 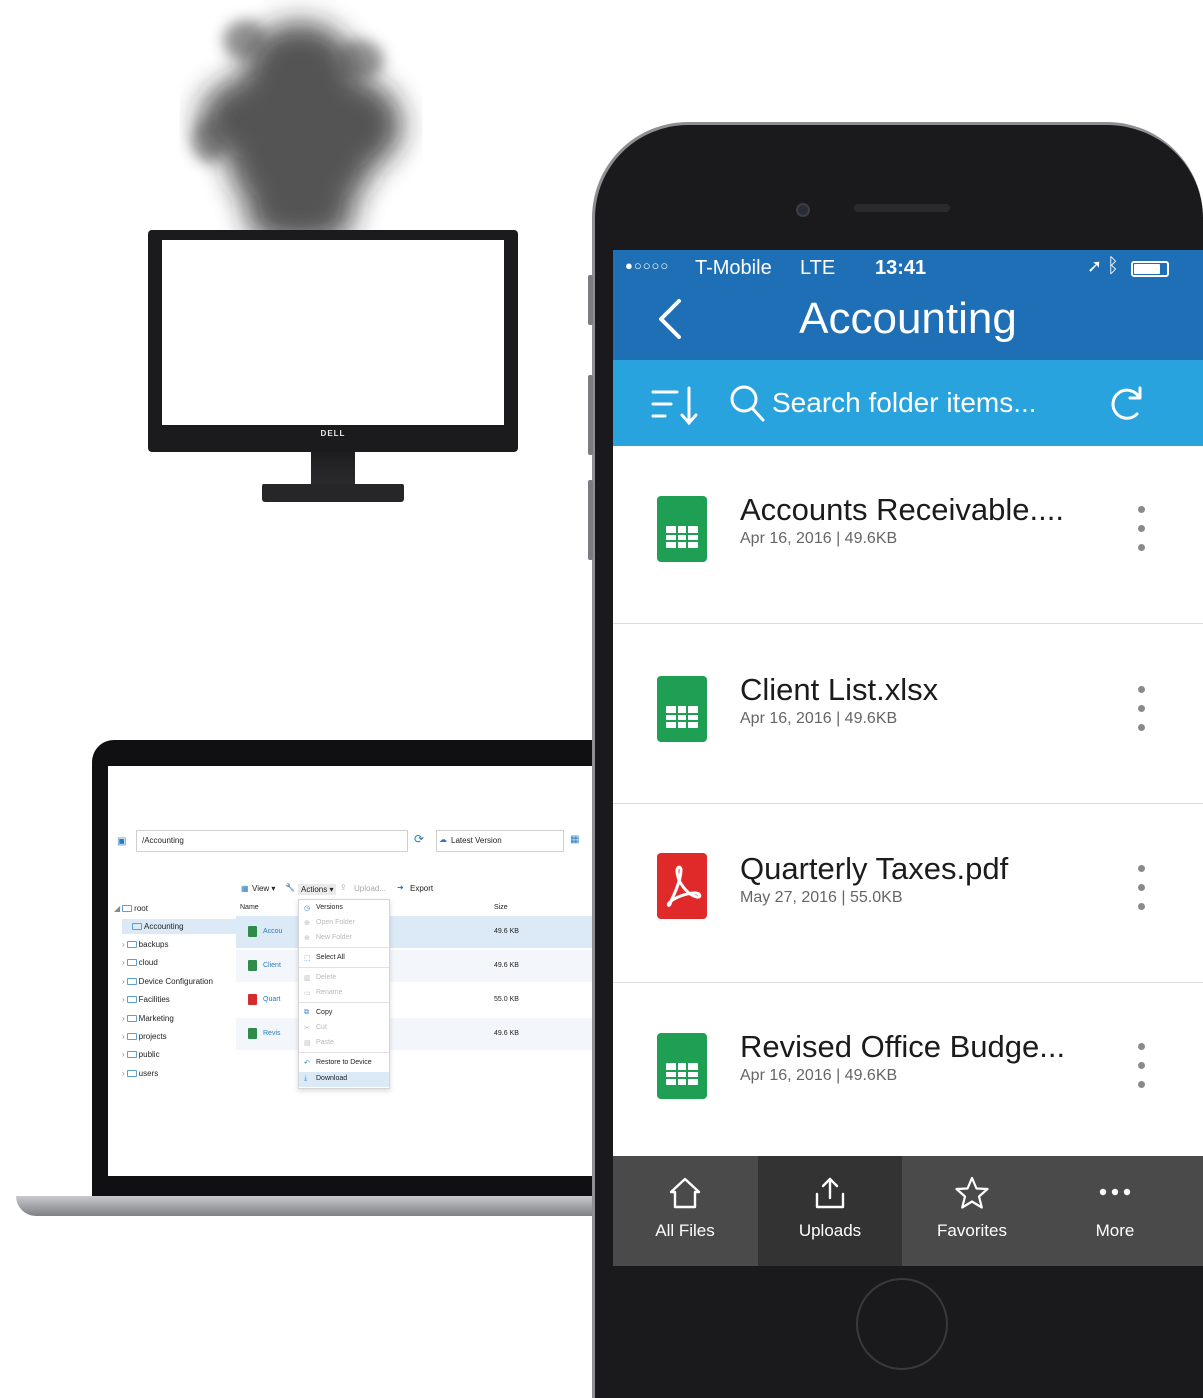 What do you see at coordinates (1113, 266) in the screenshot?
I see `bluetooth-icon: ᛒ` at bounding box center [1113, 266].